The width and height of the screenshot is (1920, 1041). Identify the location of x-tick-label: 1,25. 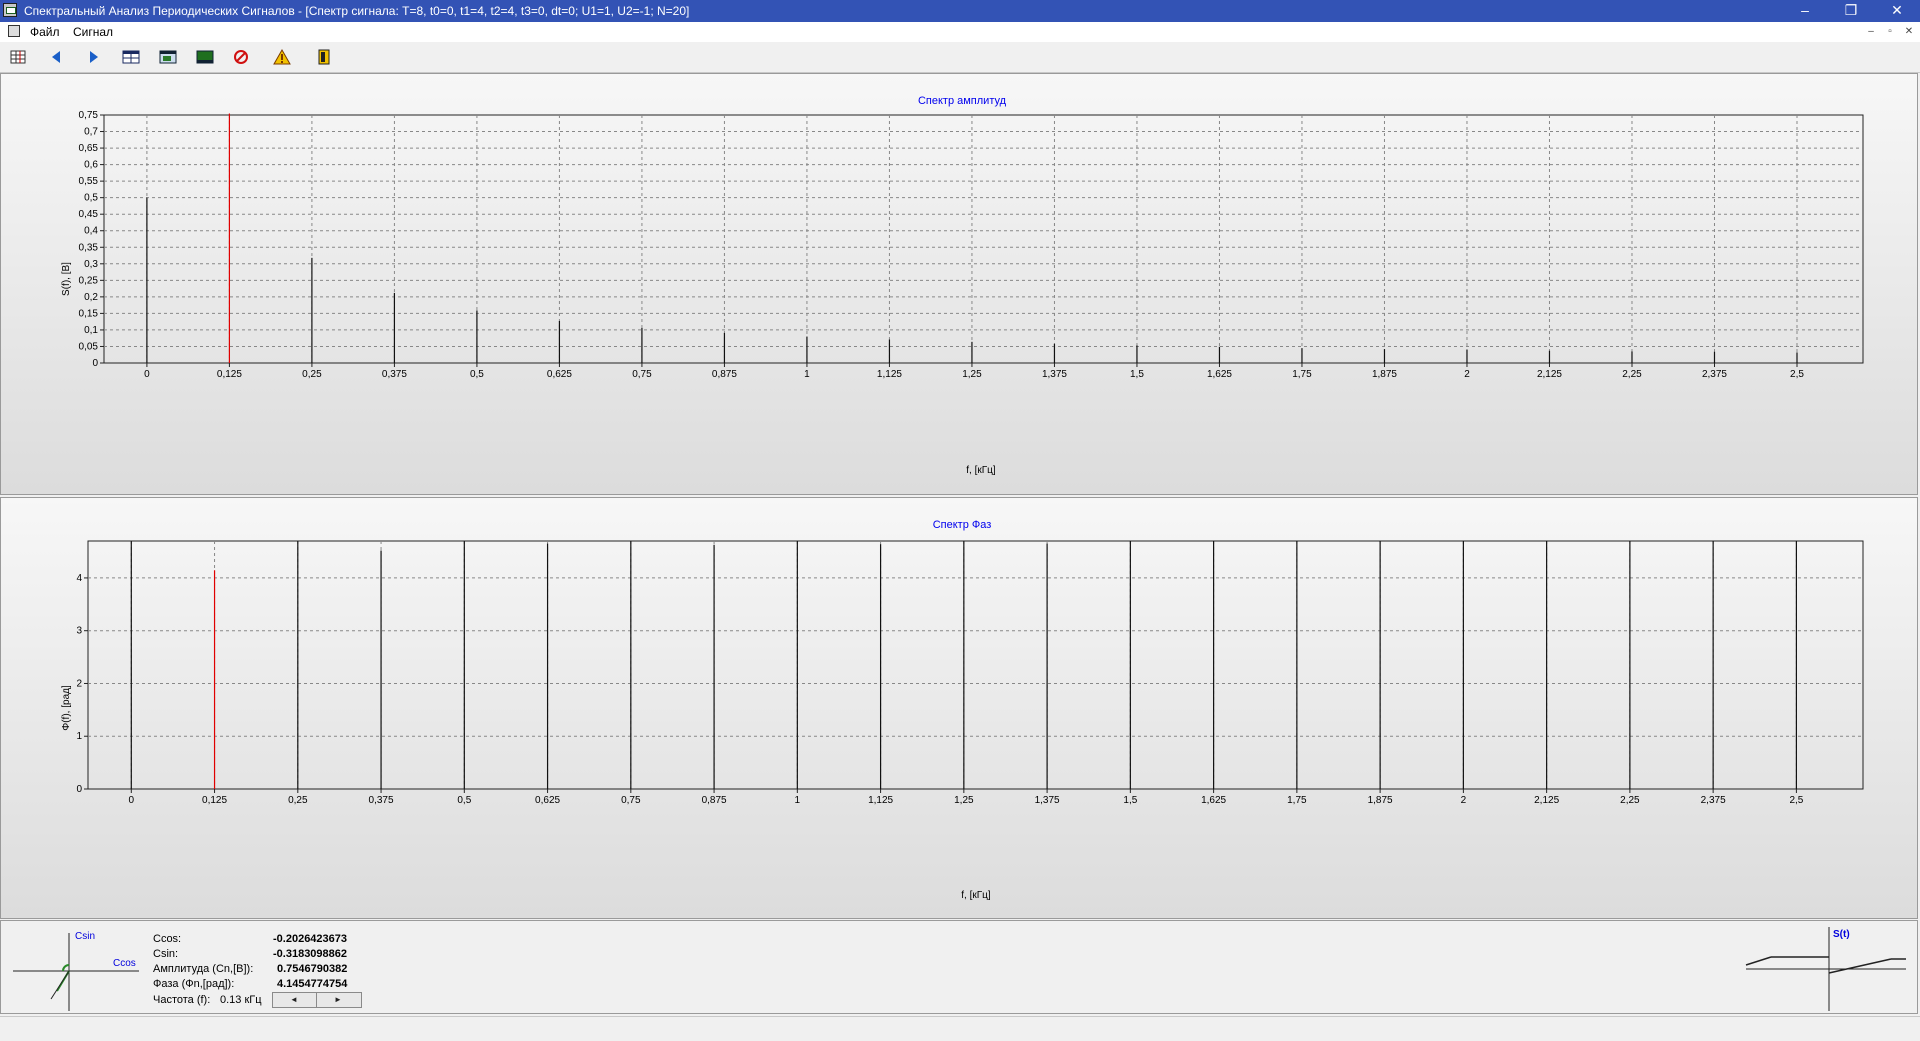
(964, 800).